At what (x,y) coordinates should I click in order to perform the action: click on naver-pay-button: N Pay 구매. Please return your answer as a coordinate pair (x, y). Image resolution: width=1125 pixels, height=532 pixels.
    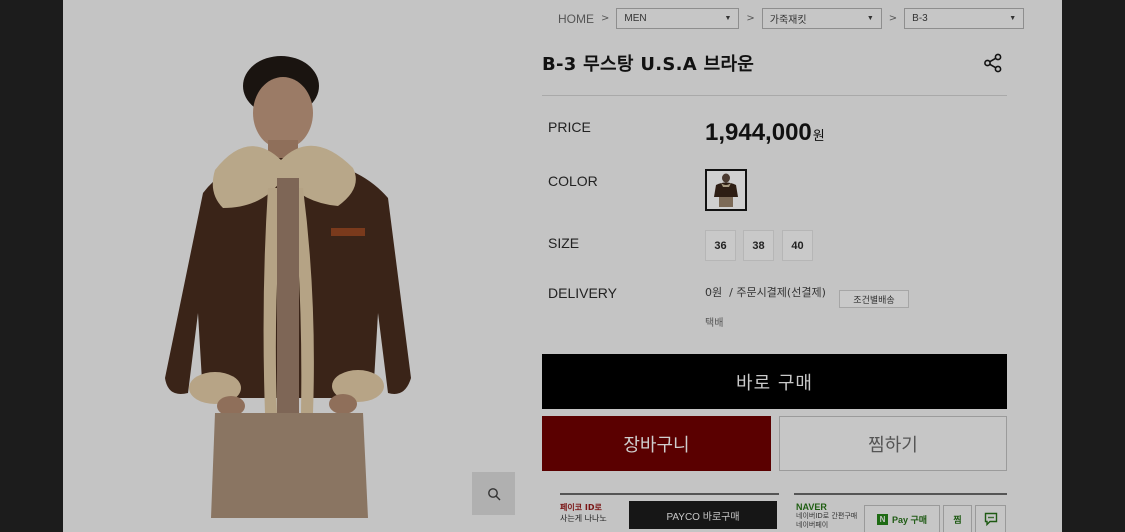
    Looking at the image, I should click on (902, 518).